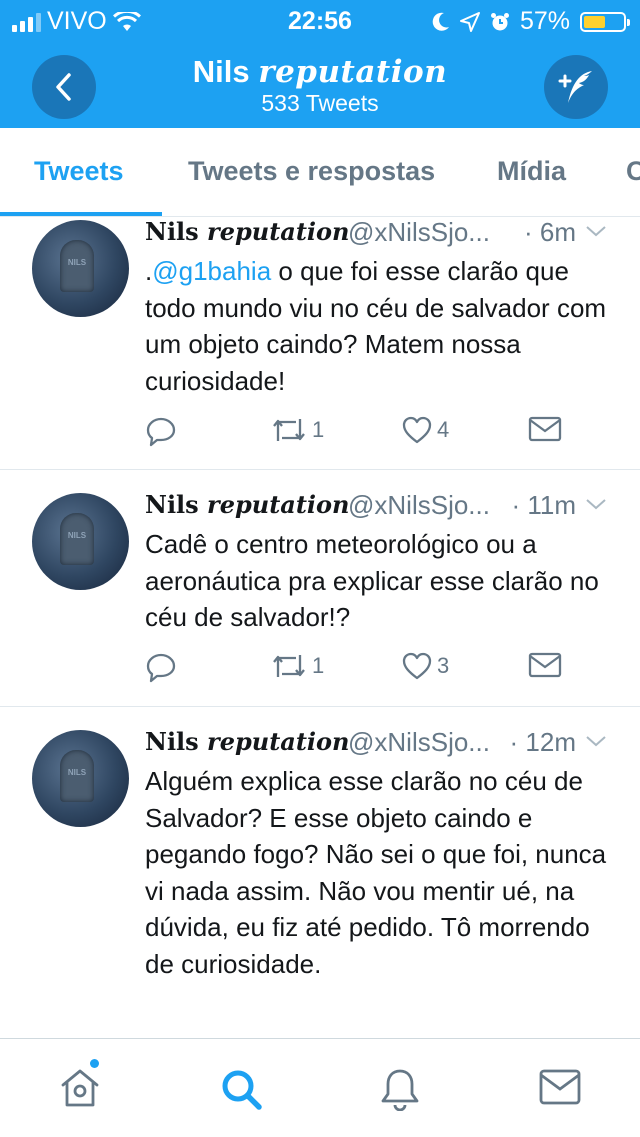 The width and height of the screenshot is (640, 1137). I want to click on bottom-tab-bar, so click(320, 1087).